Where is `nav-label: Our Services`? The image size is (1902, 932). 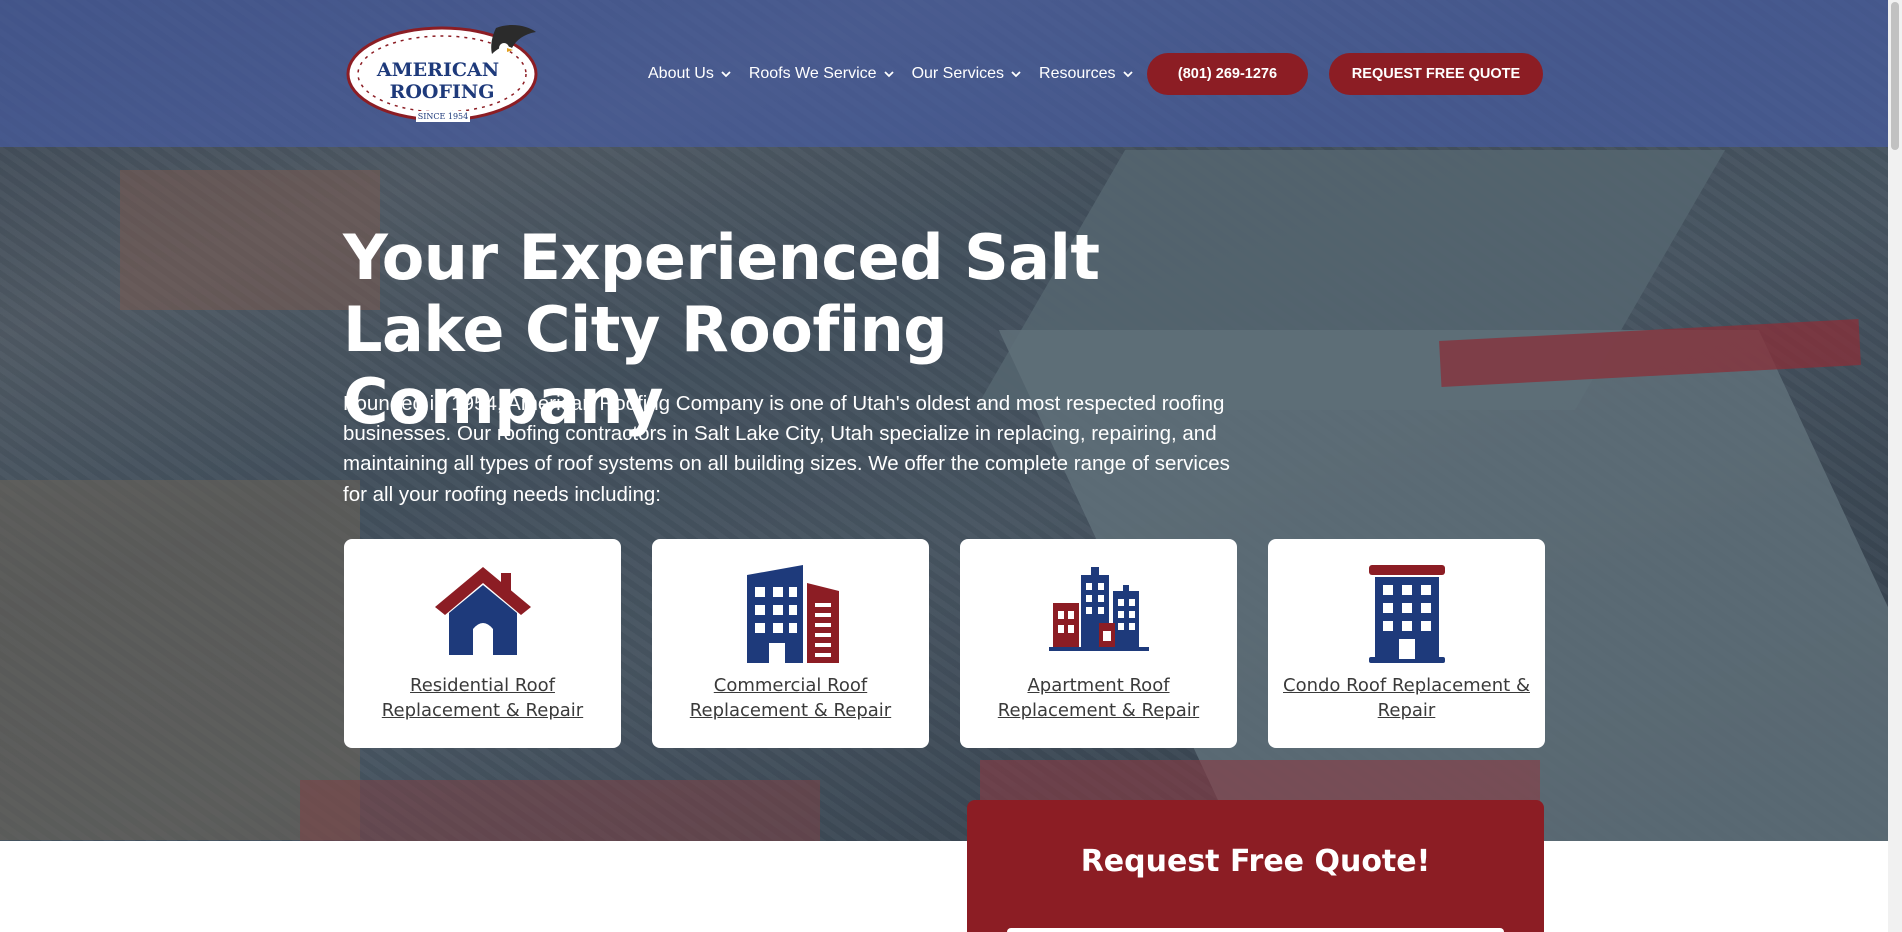
nav-label: Our Services is located at coordinates (958, 73).